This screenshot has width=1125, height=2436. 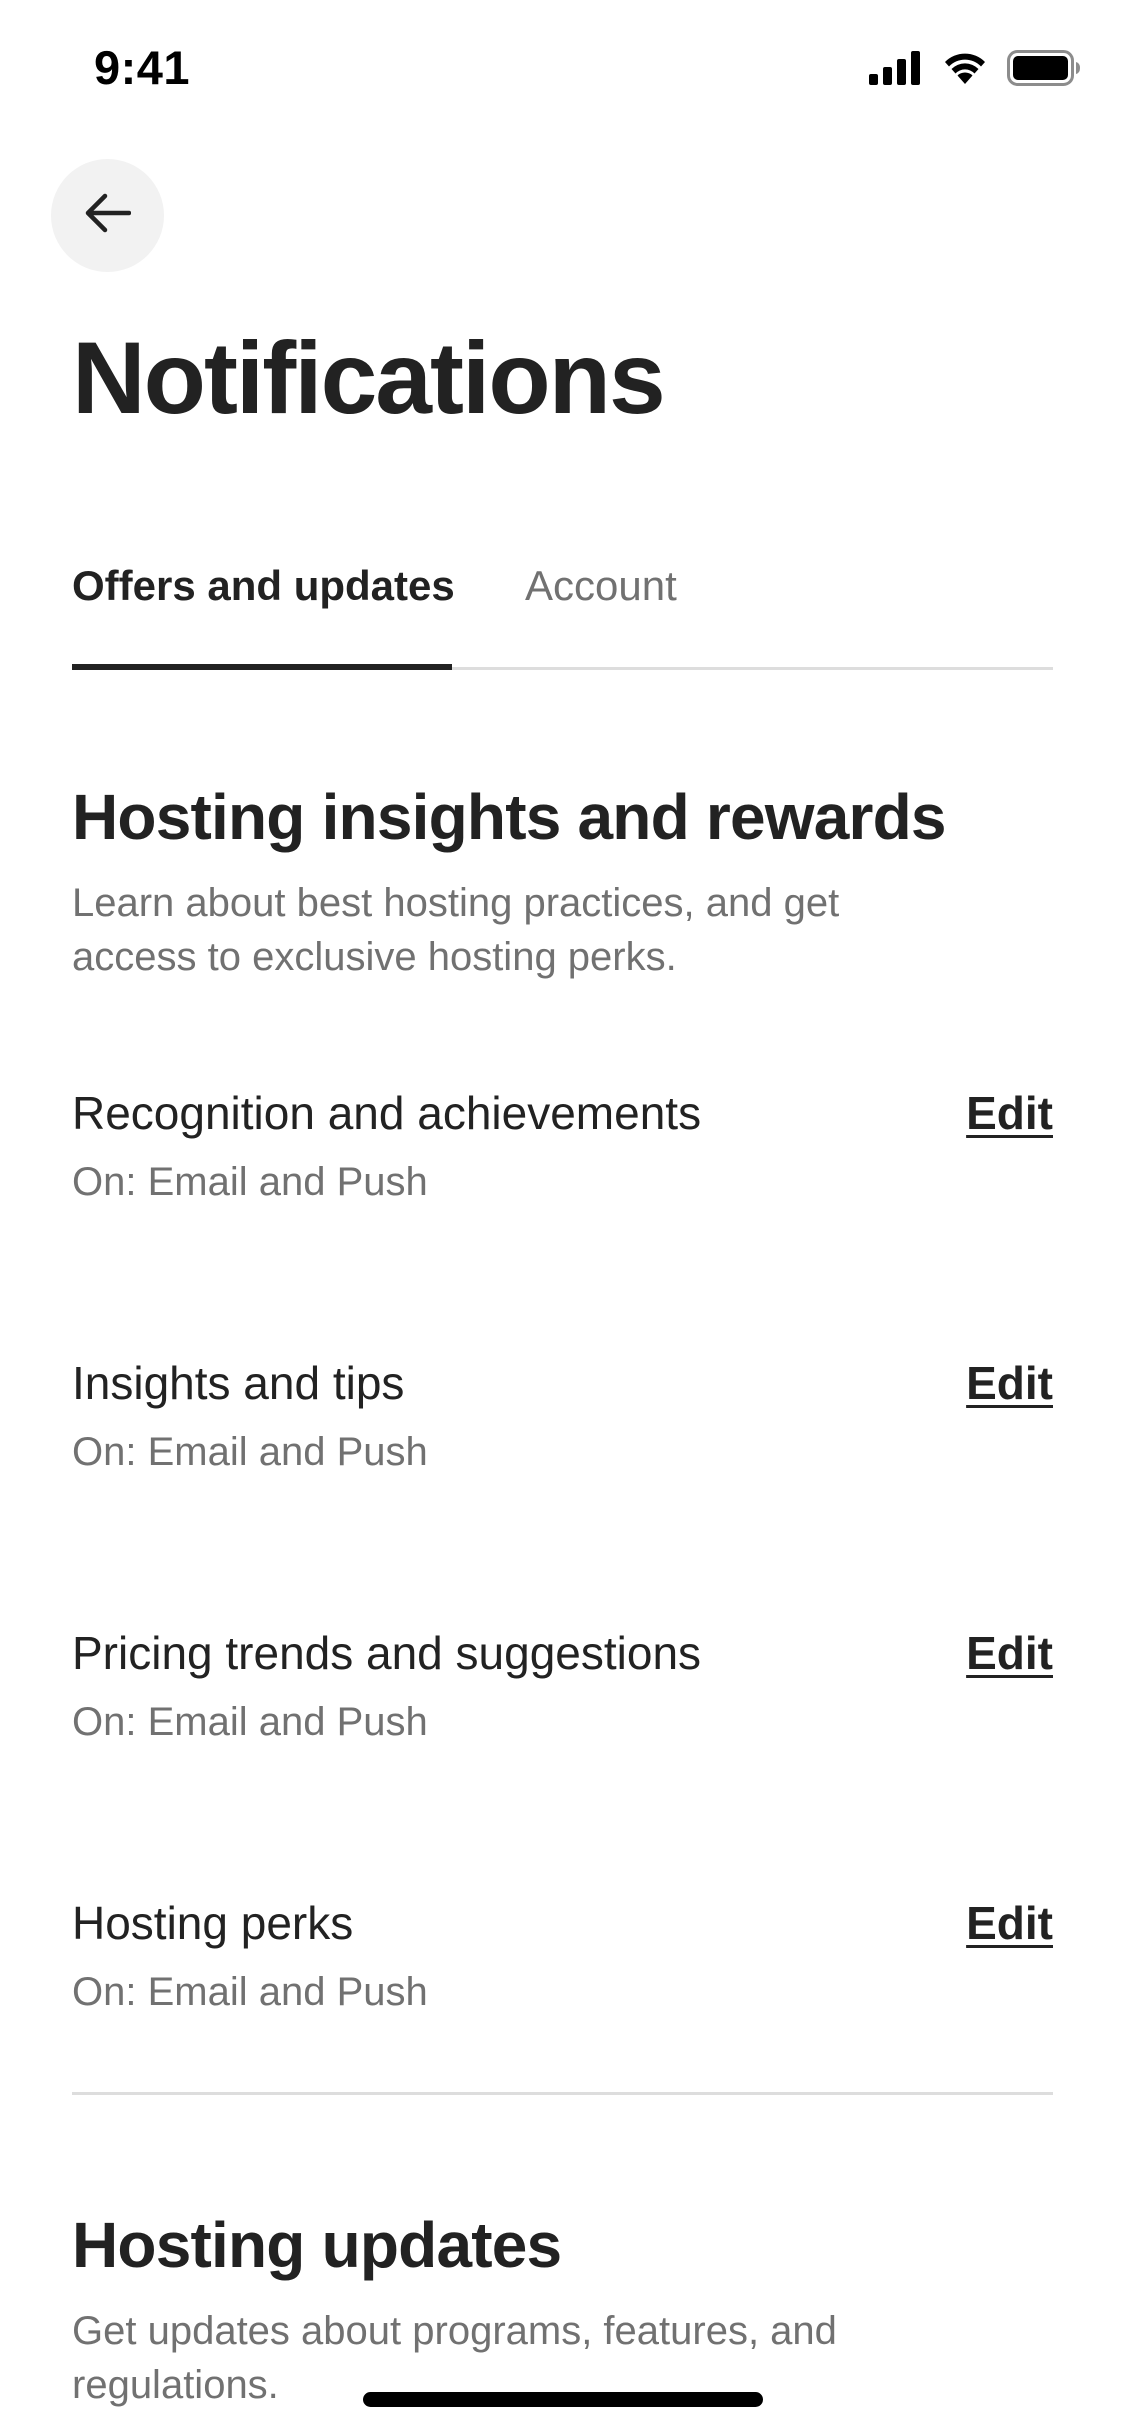 I want to click on tab-offers-and-updates: Offers and updates, so click(x=263, y=586).